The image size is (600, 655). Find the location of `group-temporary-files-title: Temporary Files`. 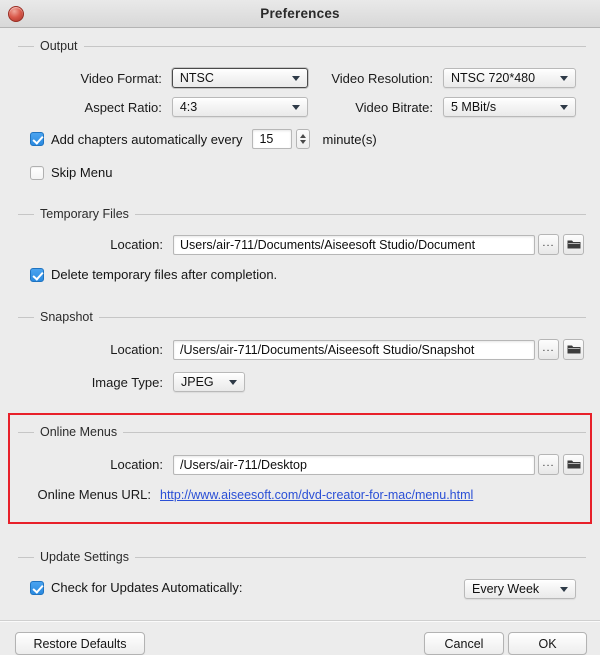

group-temporary-files-title: Temporary Files is located at coordinates (84, 214).